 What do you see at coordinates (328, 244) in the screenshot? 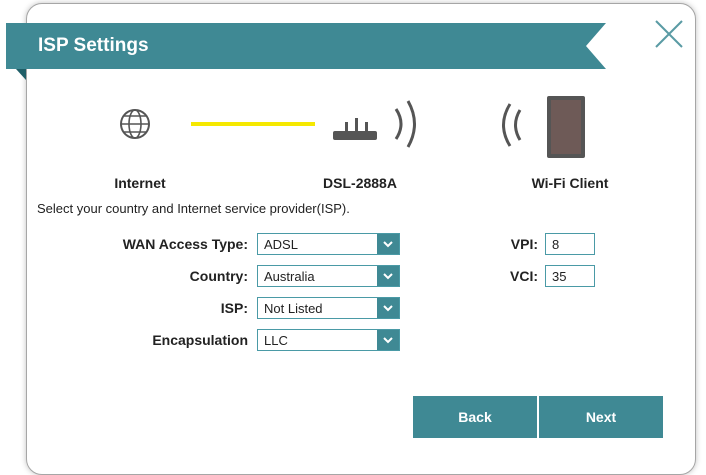
I see `wan-access-type-select: ADSL` at bounding box center [328, 244].